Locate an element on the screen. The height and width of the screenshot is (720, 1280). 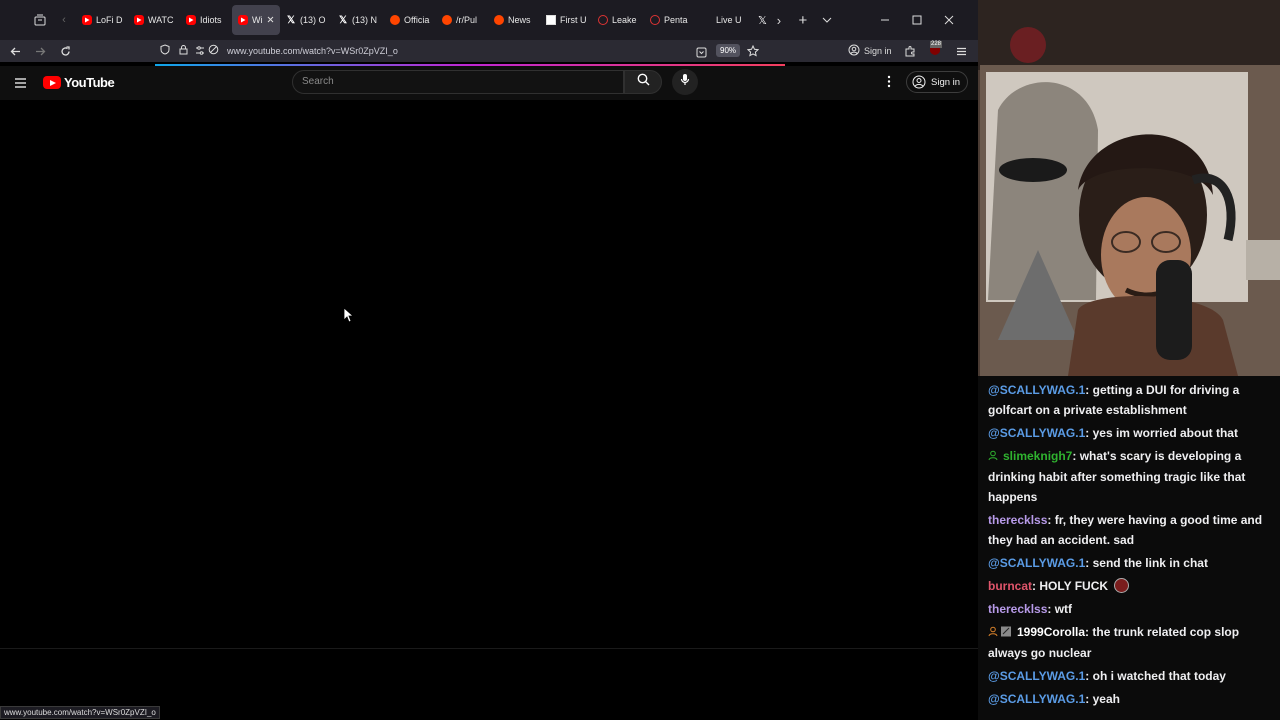
browser-tab: News is located at coordinates (514, 20).